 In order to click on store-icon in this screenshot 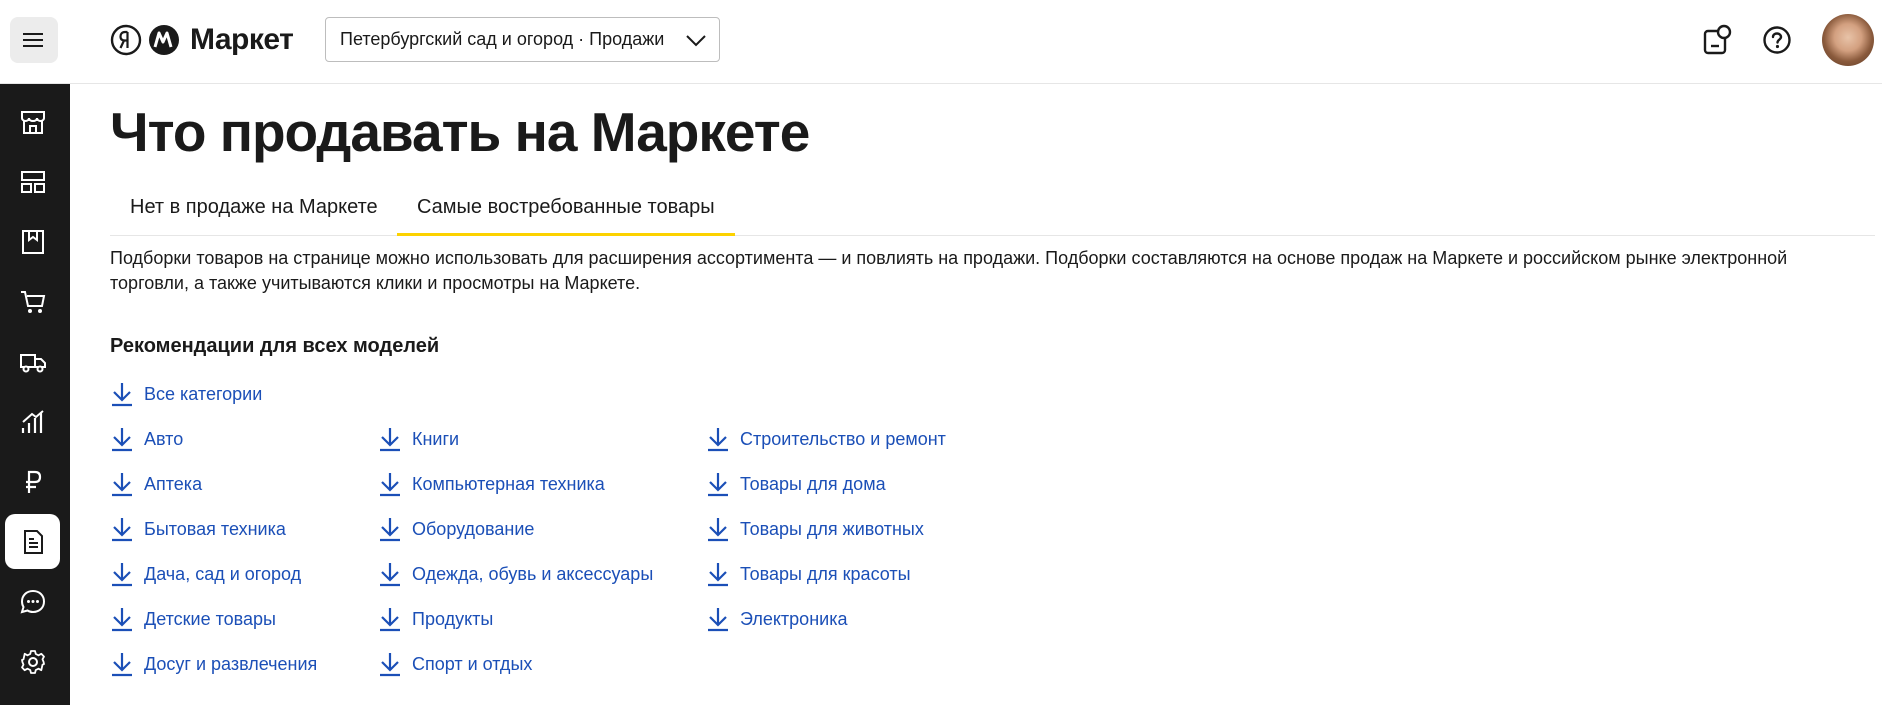, I will do `click(32, 122)`.